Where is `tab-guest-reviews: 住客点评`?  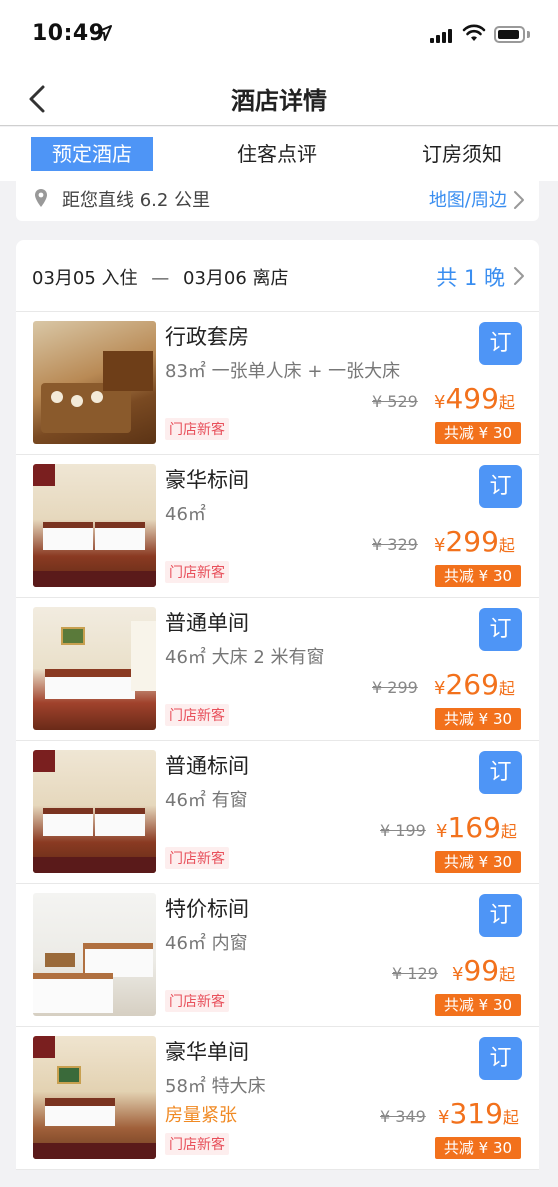 tab-guest-reviews: 住客点评 is located at coordinates (277, 154).